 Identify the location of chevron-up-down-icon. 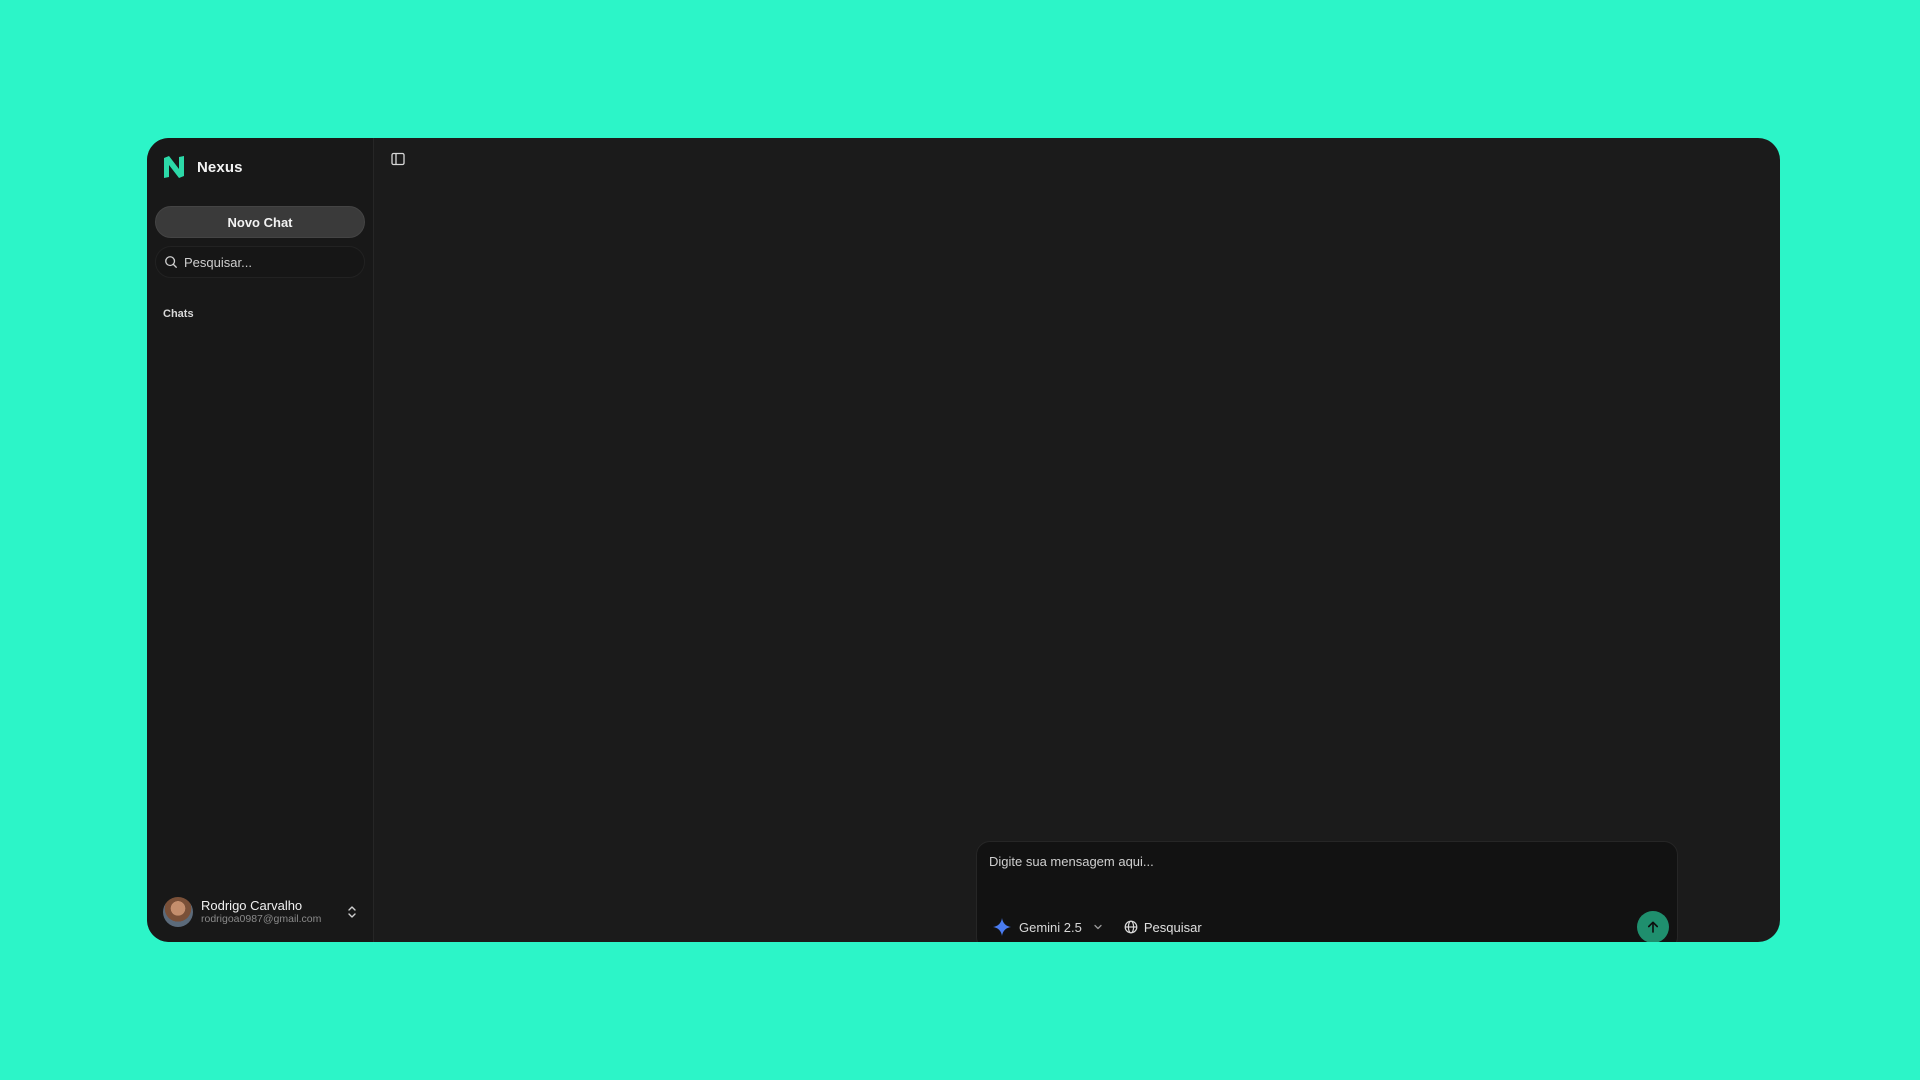
(352, 912).